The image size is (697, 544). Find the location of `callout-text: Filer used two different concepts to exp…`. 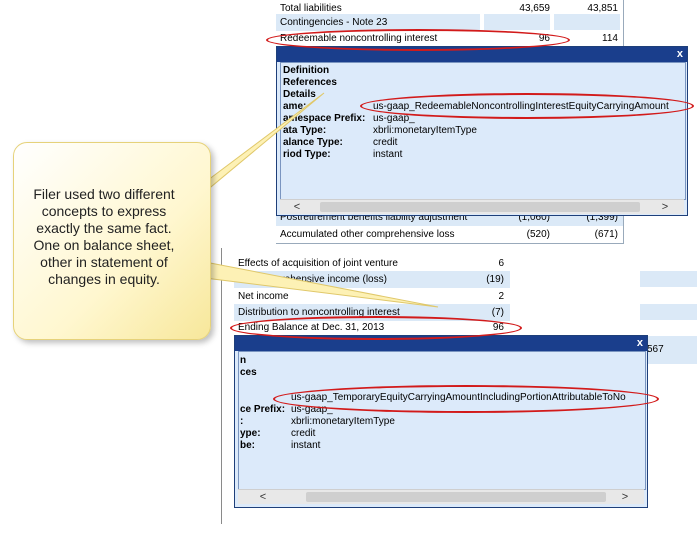

callout-text: Filer used two different concepts to exp… is located at coordinates (104, 236).